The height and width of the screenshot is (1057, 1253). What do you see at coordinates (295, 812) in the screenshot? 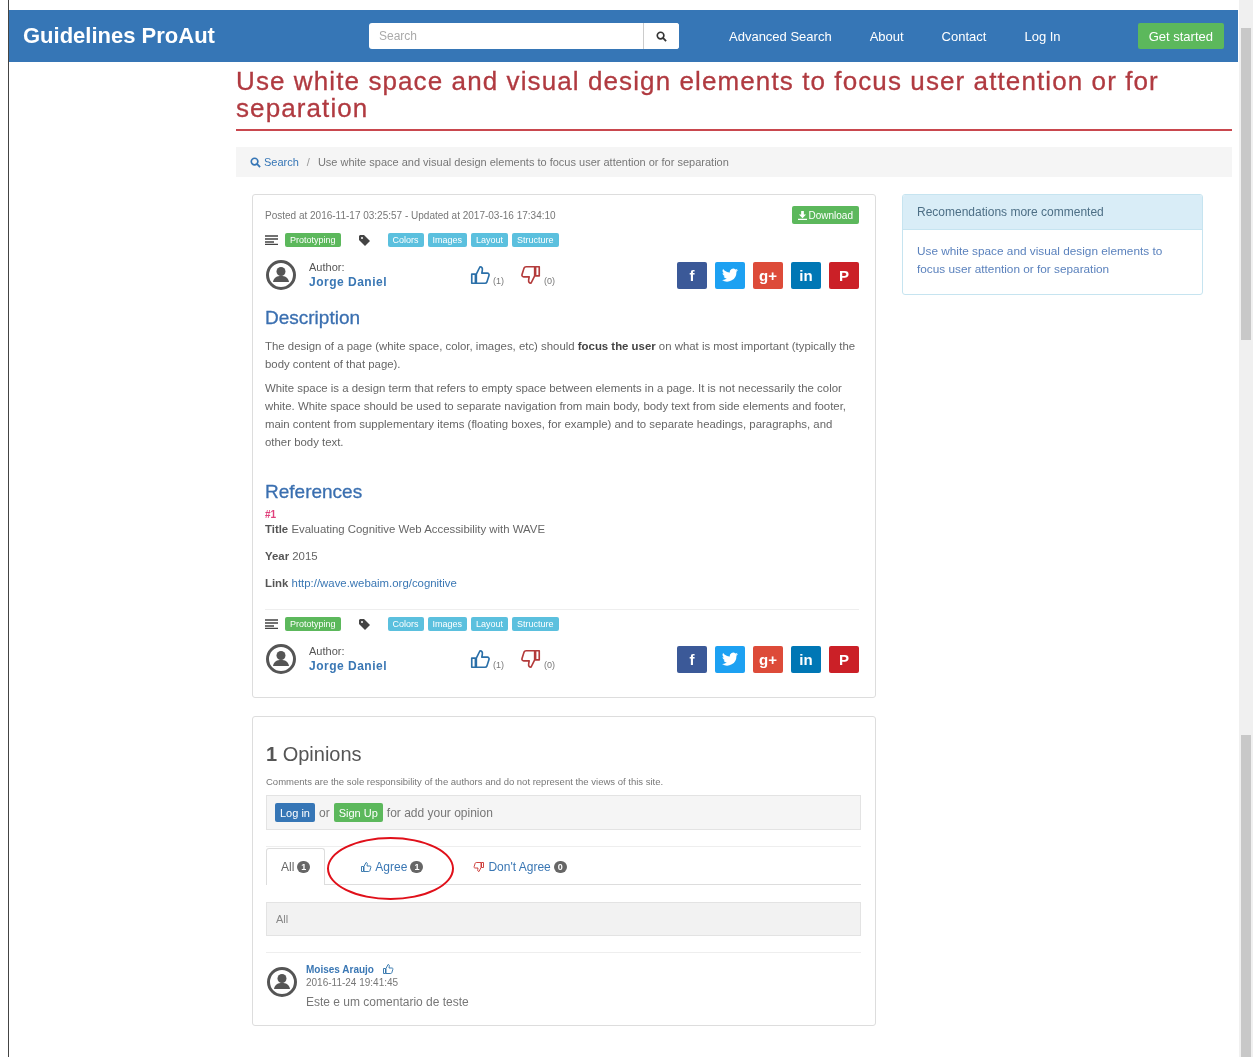
I see `login-button: Log in` at bounding box center [295, 812].